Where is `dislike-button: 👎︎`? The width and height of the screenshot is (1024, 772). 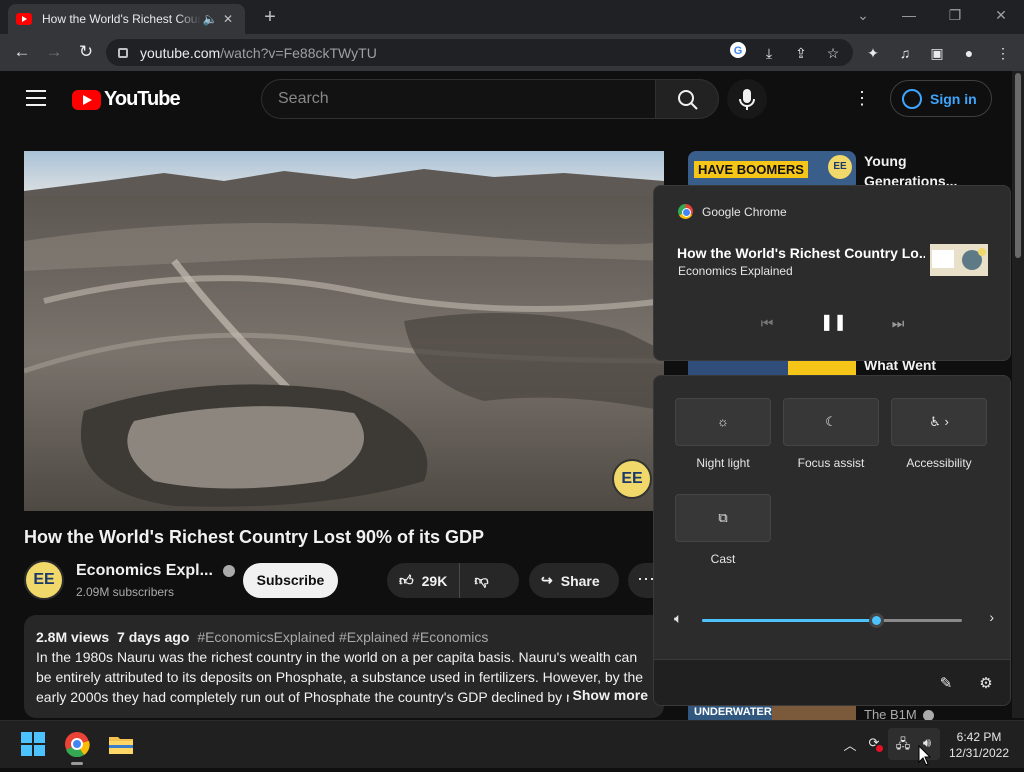 dislike-button: 👎︎ is located at coordinates (481, 580).